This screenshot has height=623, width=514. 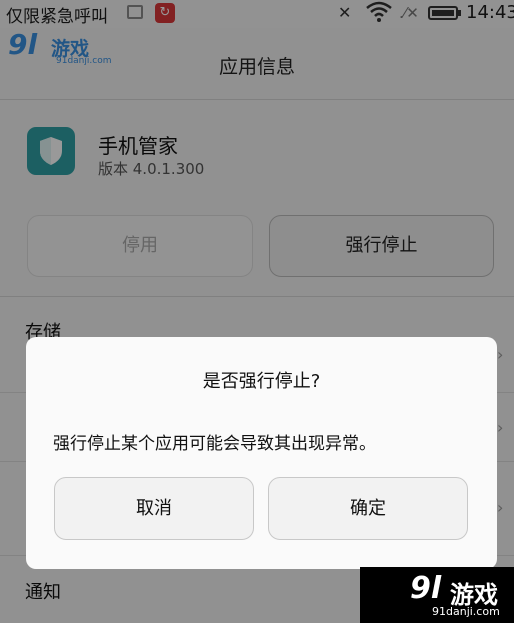 I want to click on dialog-title: 是否强行停止?, so click(x=261, y=381).